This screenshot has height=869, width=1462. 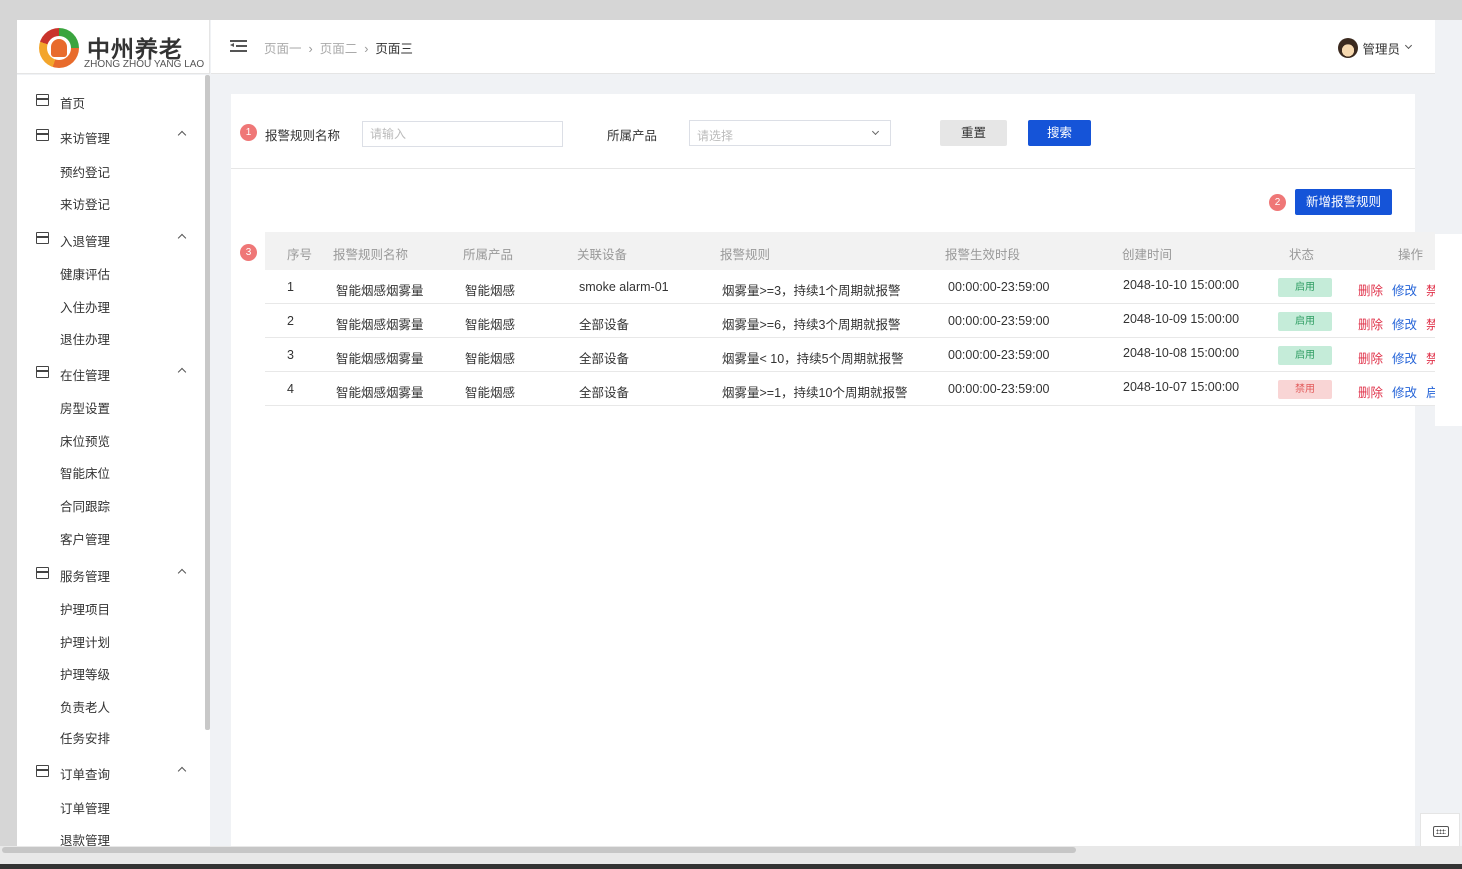 I want to click on menu-collapse-icon, so click(x=238, y=46).